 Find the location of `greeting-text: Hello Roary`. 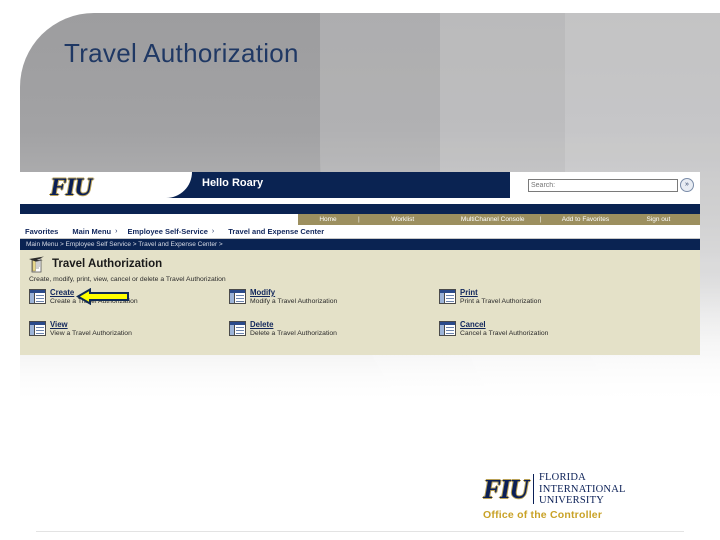

greeting-text: Hello Roary is located at coordinates (233, 183).